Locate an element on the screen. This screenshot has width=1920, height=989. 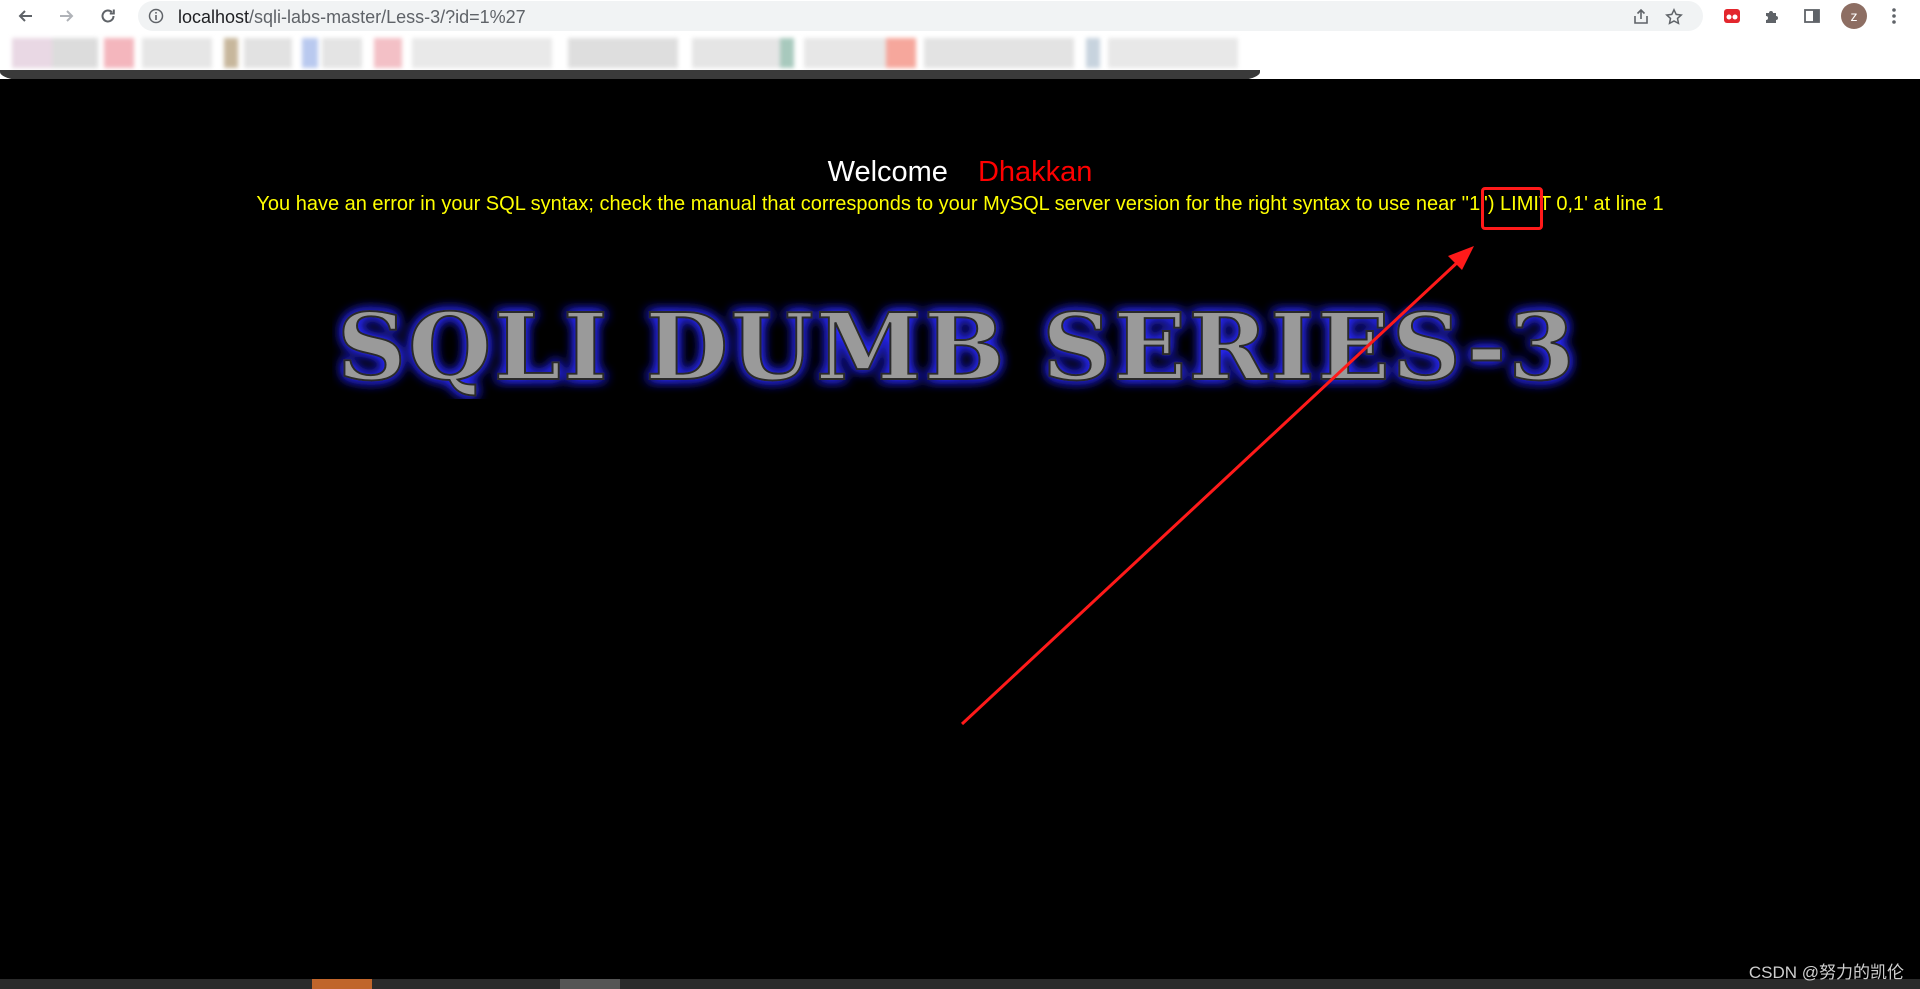
star-icon is located at coordinates (1674, 17).